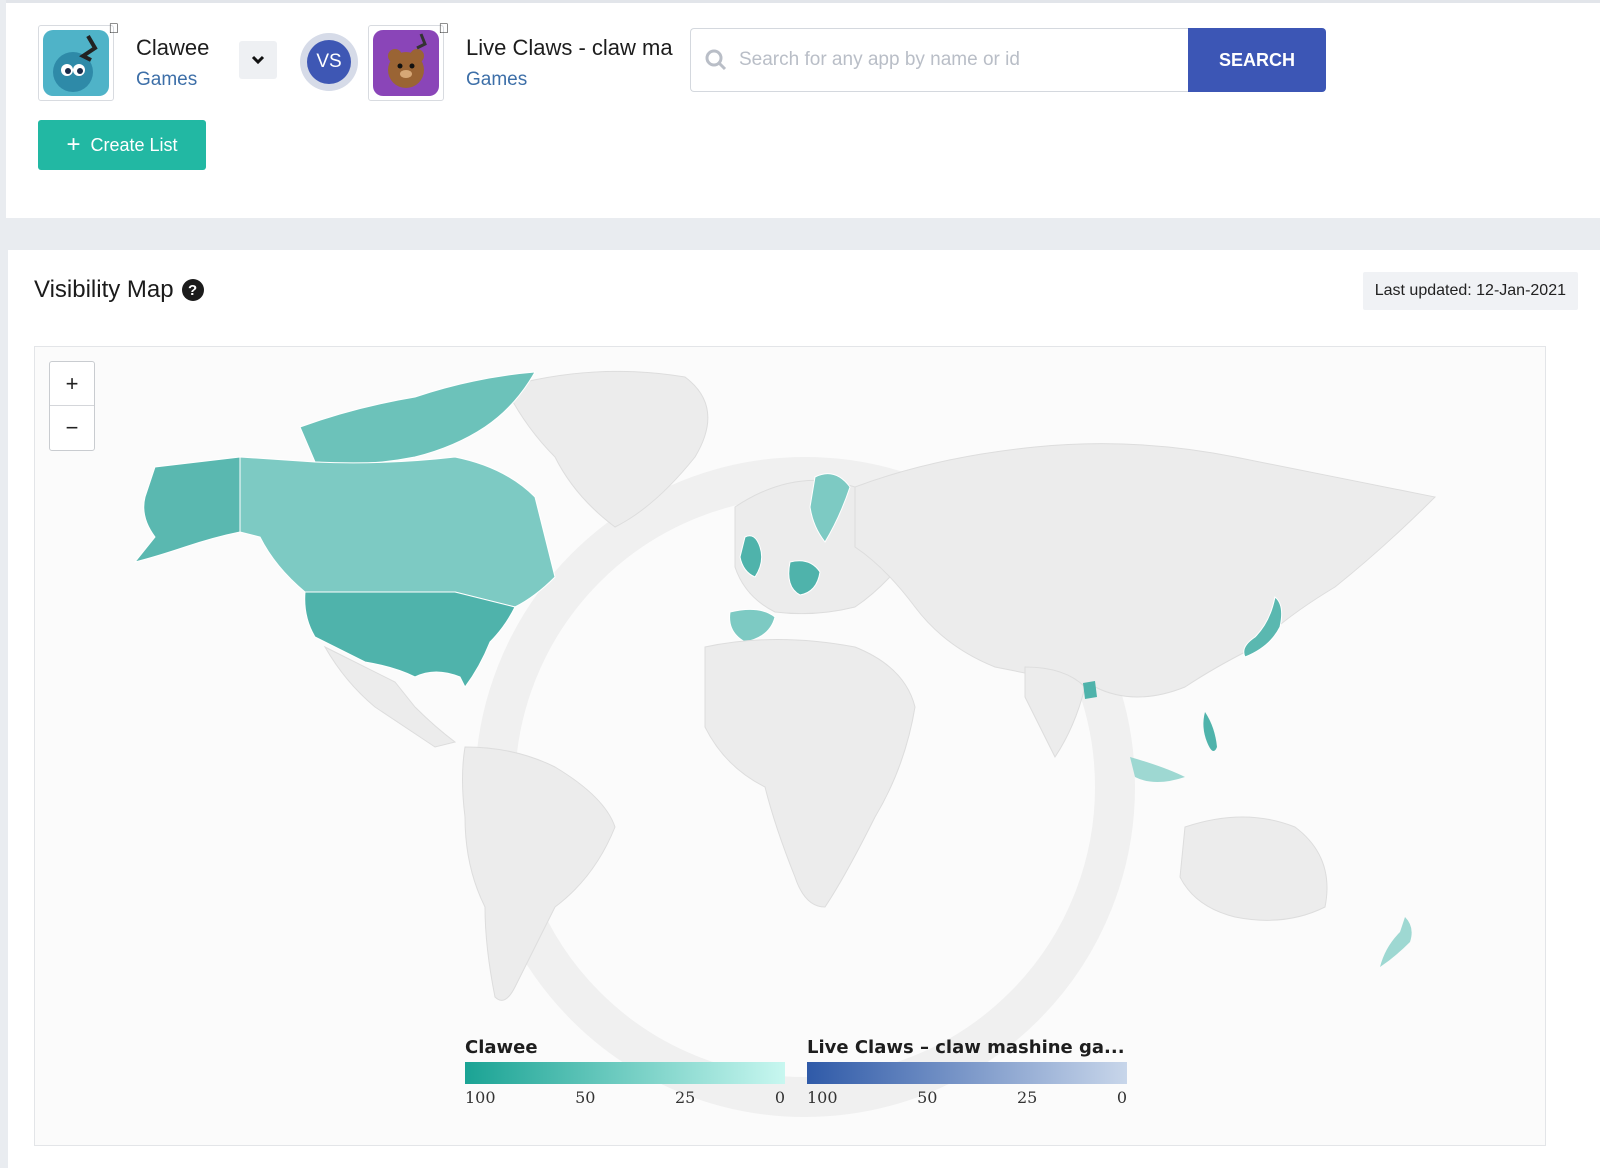 The width and height of the screenshot is (1600, 1168). I want to click on zoom-controls: + −, so click(72, 406).